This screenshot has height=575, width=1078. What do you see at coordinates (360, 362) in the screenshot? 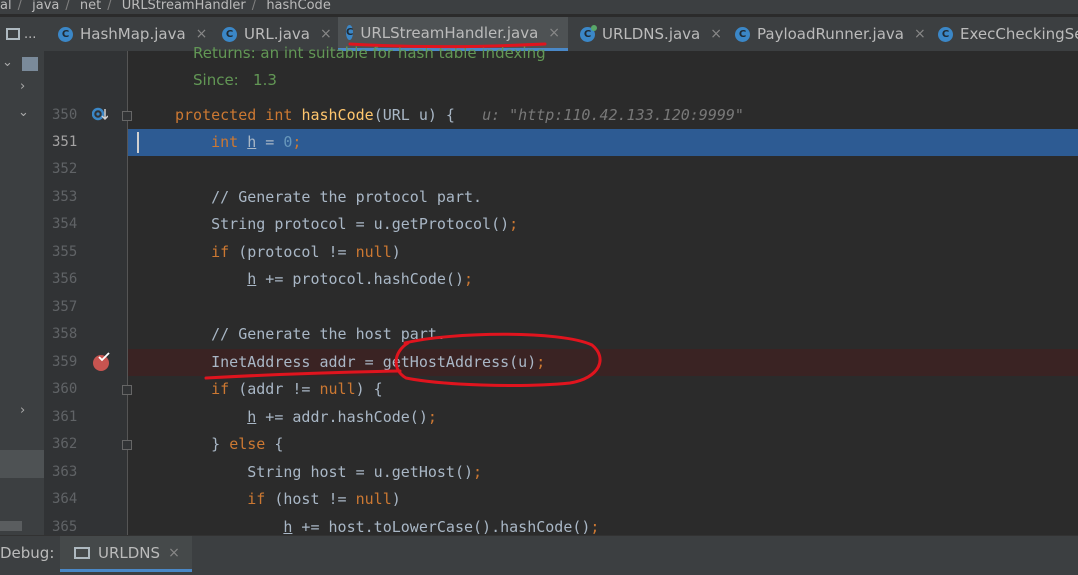
I see `code-text: InetAddress addr = getHostAddress(u);` at bounding box center [360, 362].